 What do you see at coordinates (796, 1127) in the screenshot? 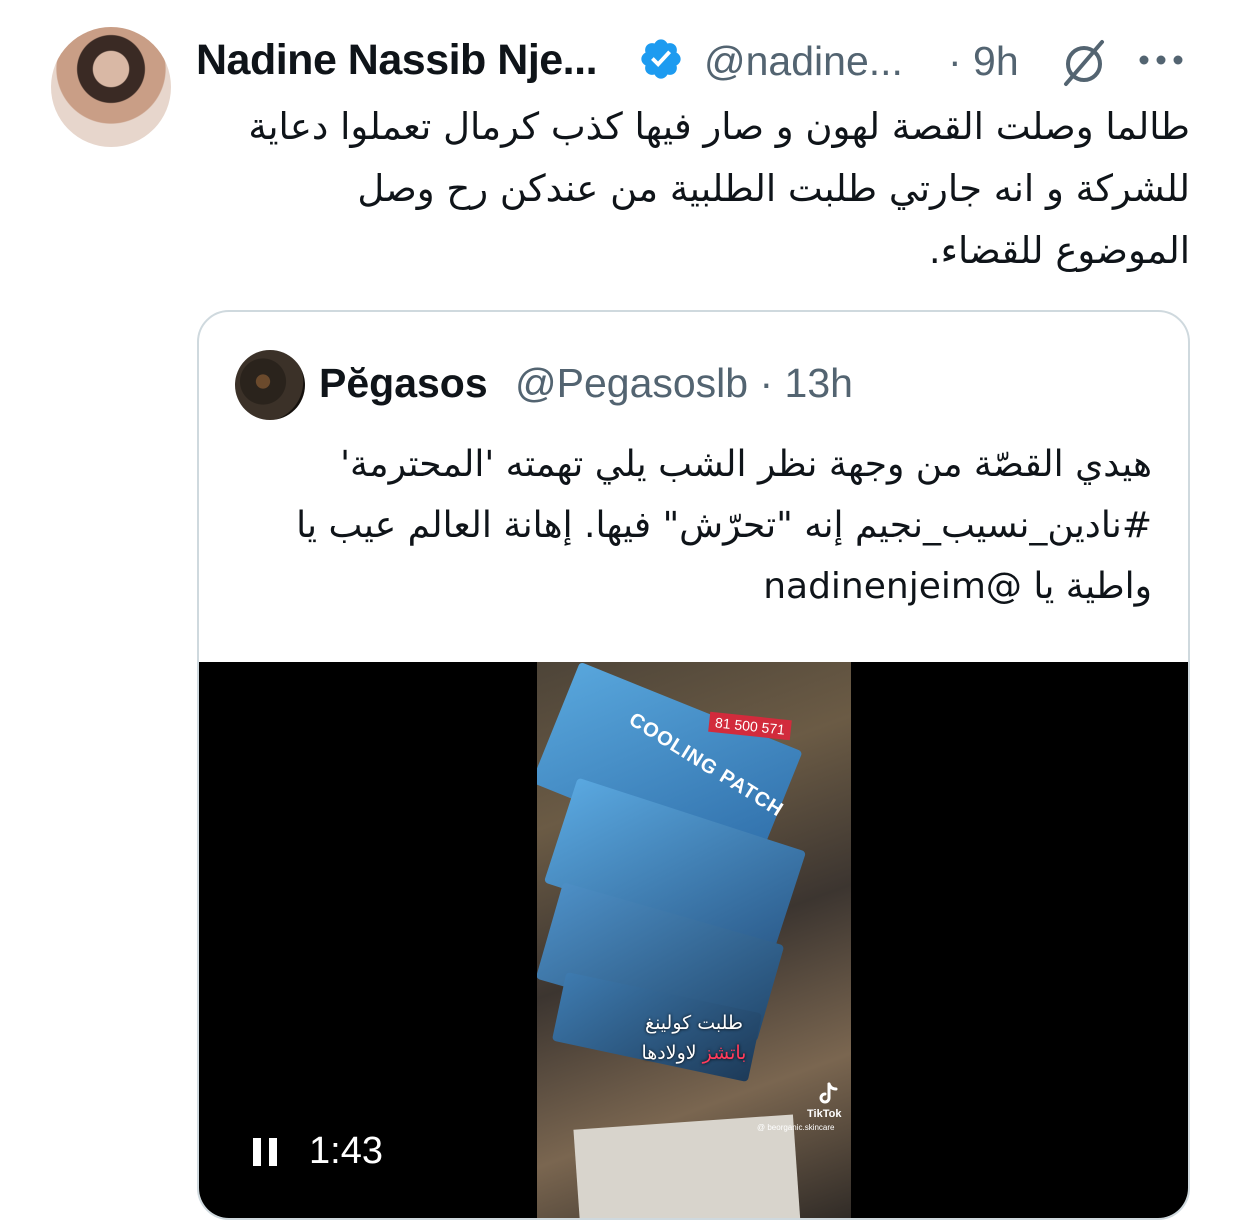
I see `tiktok-username: @ beorganic.skincare` at bounding box center [796, 1127].